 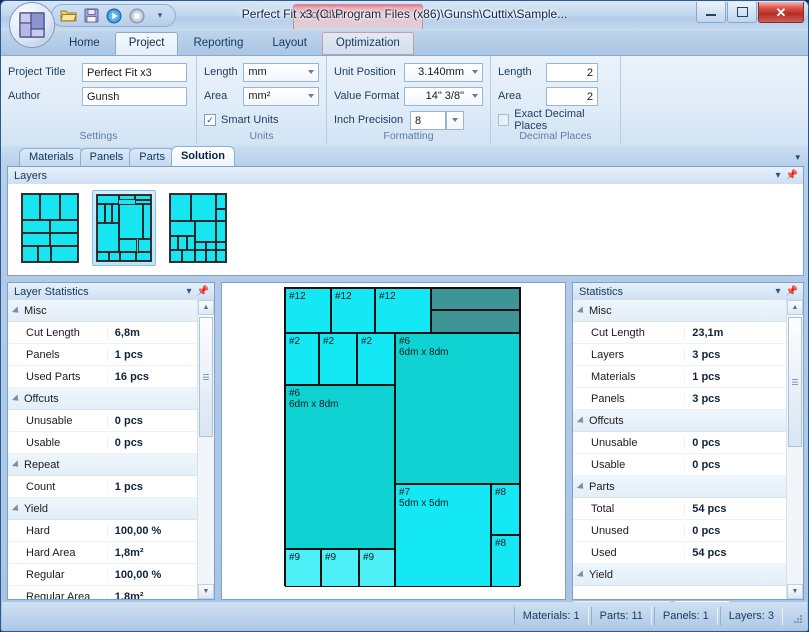 I want to click on open-icon, so click(x=68, y=15).